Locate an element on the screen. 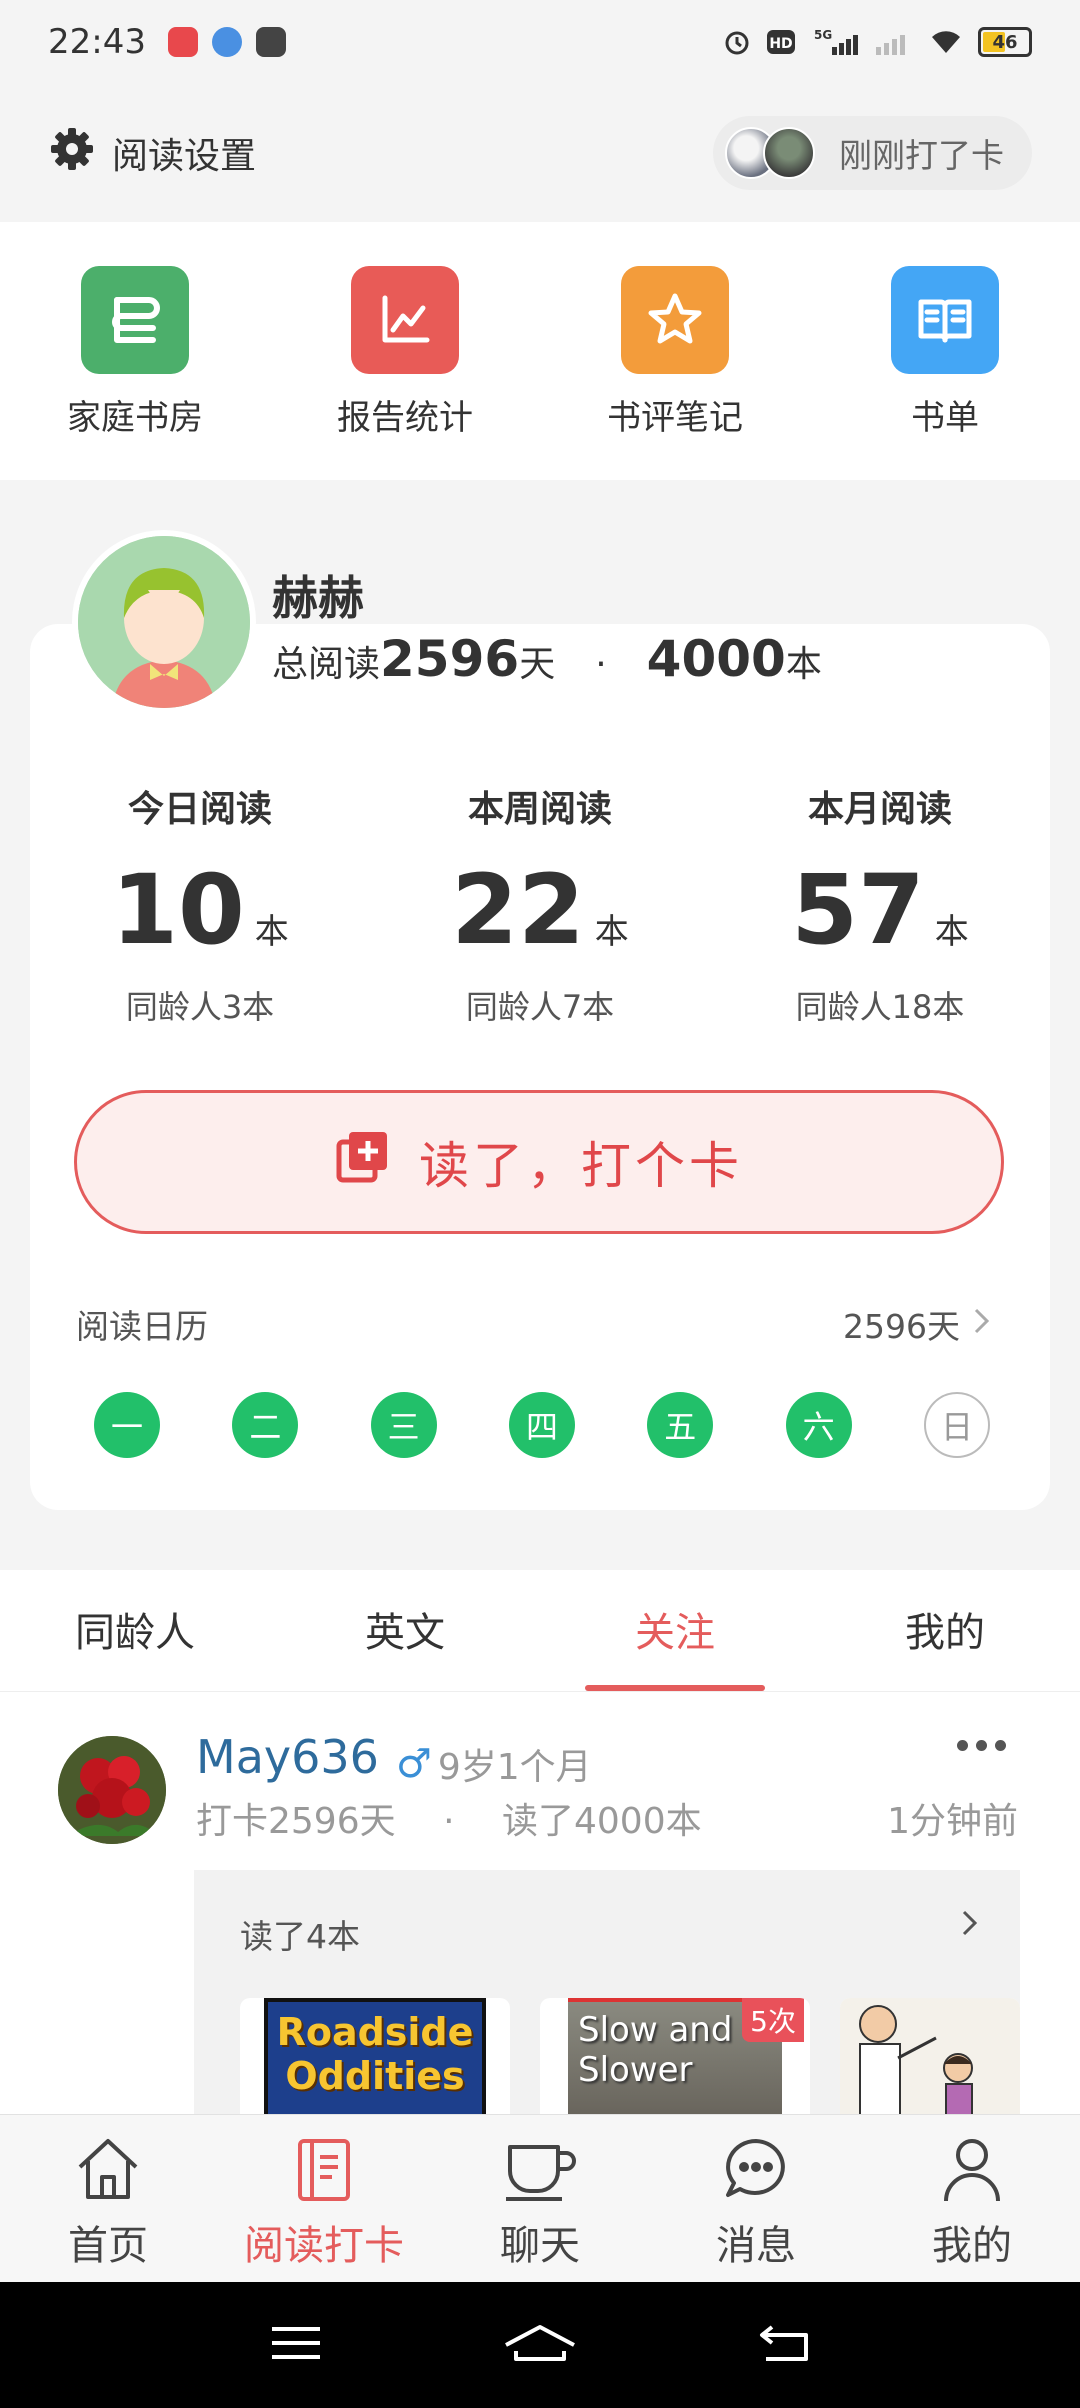 Image resolution: width=1080 pixels, height=2408 pixels. read-count-badge: 5次 is located at coordinates (773, 2020).